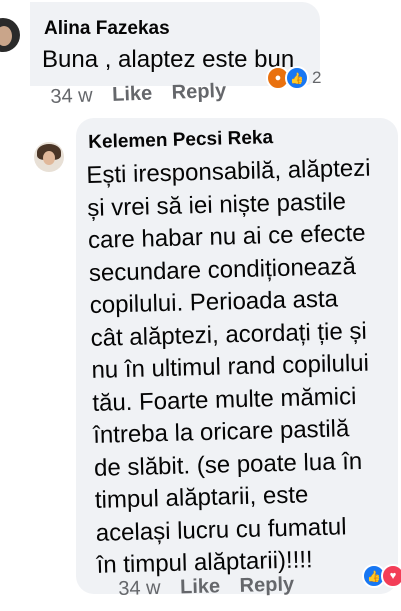 The width and height of the screenshot is (401, 611). I want to click on like-icon: 👍, so click(297, 78).